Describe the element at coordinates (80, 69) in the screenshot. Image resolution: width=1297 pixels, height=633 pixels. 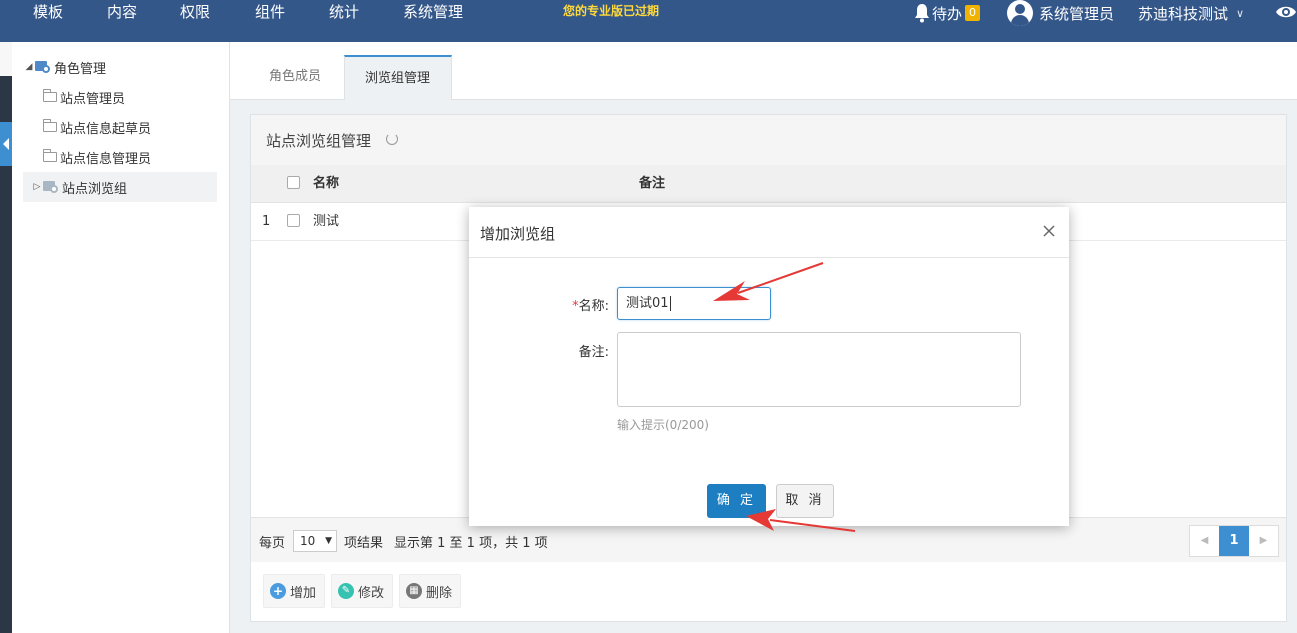
I see `tree-root-label: 角色管理` at that location.